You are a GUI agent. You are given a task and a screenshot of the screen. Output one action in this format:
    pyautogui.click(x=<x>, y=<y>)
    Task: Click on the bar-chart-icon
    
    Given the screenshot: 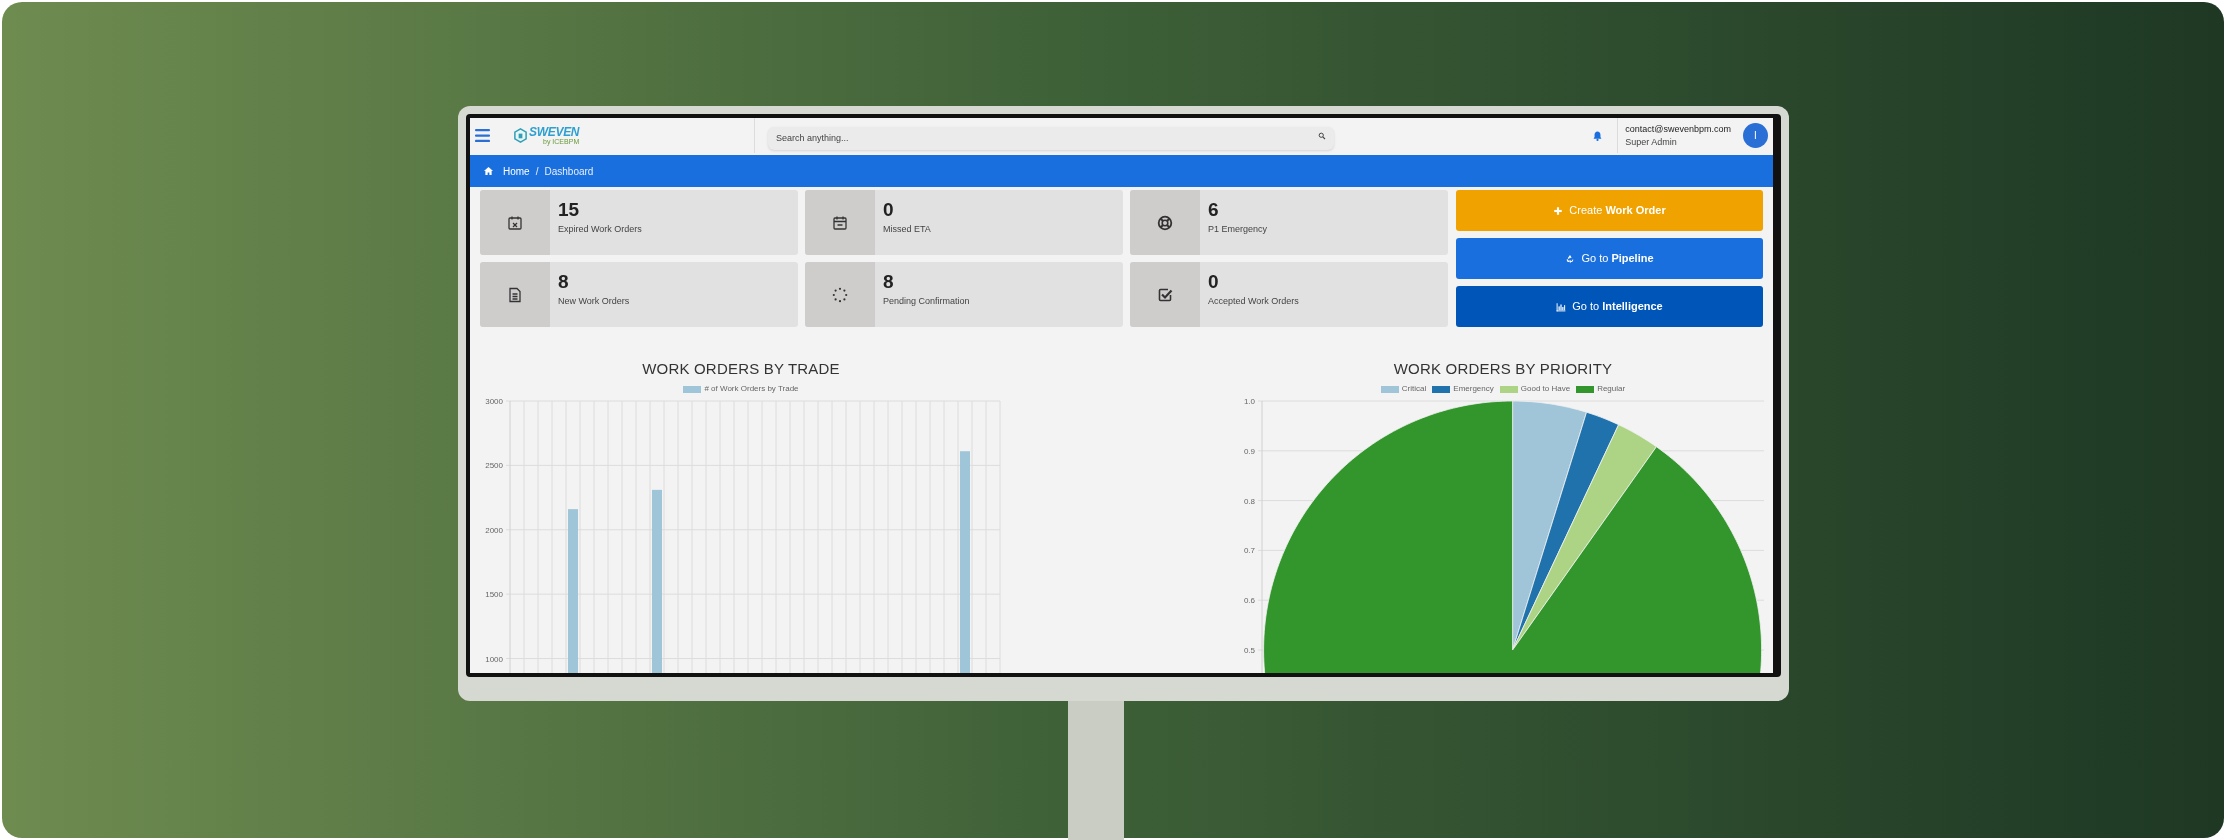 What is the action you would take?
    pyautogui.click(x=1561, y=306)
    